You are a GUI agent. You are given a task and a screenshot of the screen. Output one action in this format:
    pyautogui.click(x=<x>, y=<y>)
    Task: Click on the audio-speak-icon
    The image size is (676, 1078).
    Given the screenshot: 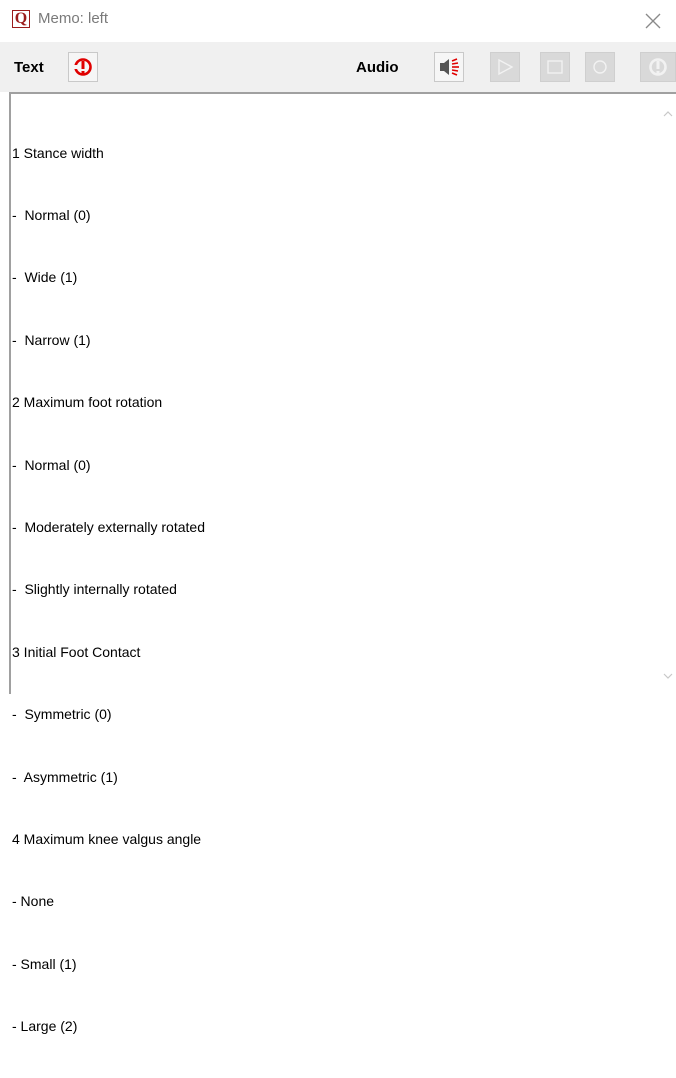 What is the action you would take?
    pyautogui.click(x=658, y=67)
    